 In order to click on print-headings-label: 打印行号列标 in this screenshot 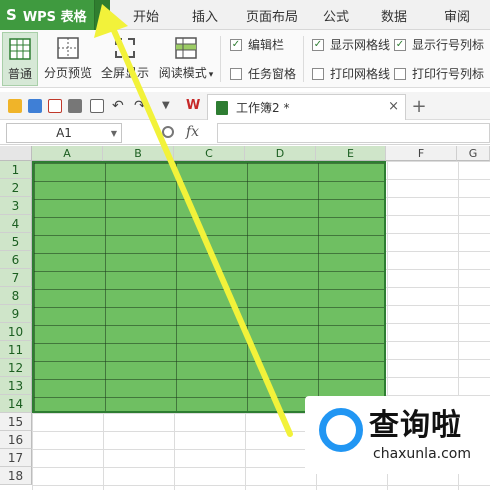, I will do `click(448, 74)`.